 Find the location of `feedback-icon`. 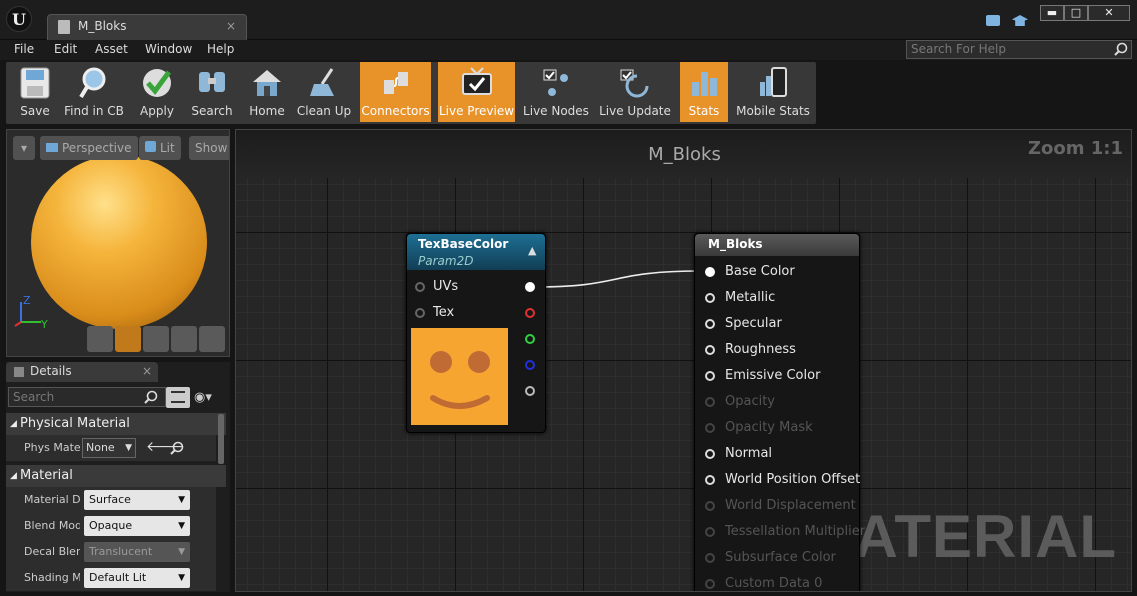

feedback-icon is located at coordinates (993, 20).